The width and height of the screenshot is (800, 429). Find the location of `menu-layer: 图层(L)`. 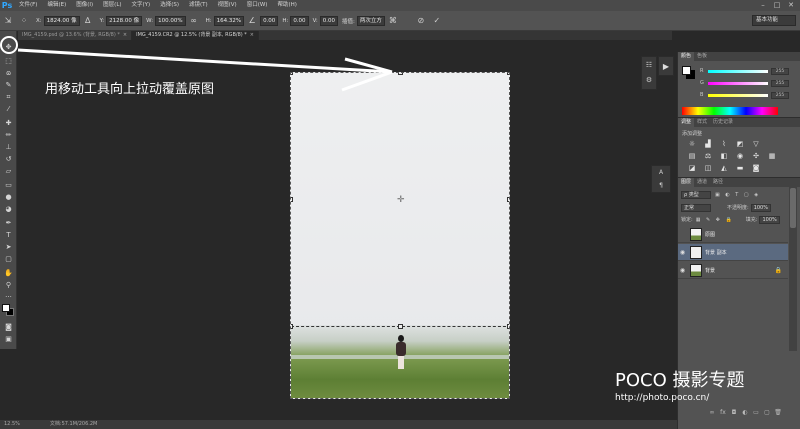

menu-layer: 图层(L) is located at coordinates (112, 5).